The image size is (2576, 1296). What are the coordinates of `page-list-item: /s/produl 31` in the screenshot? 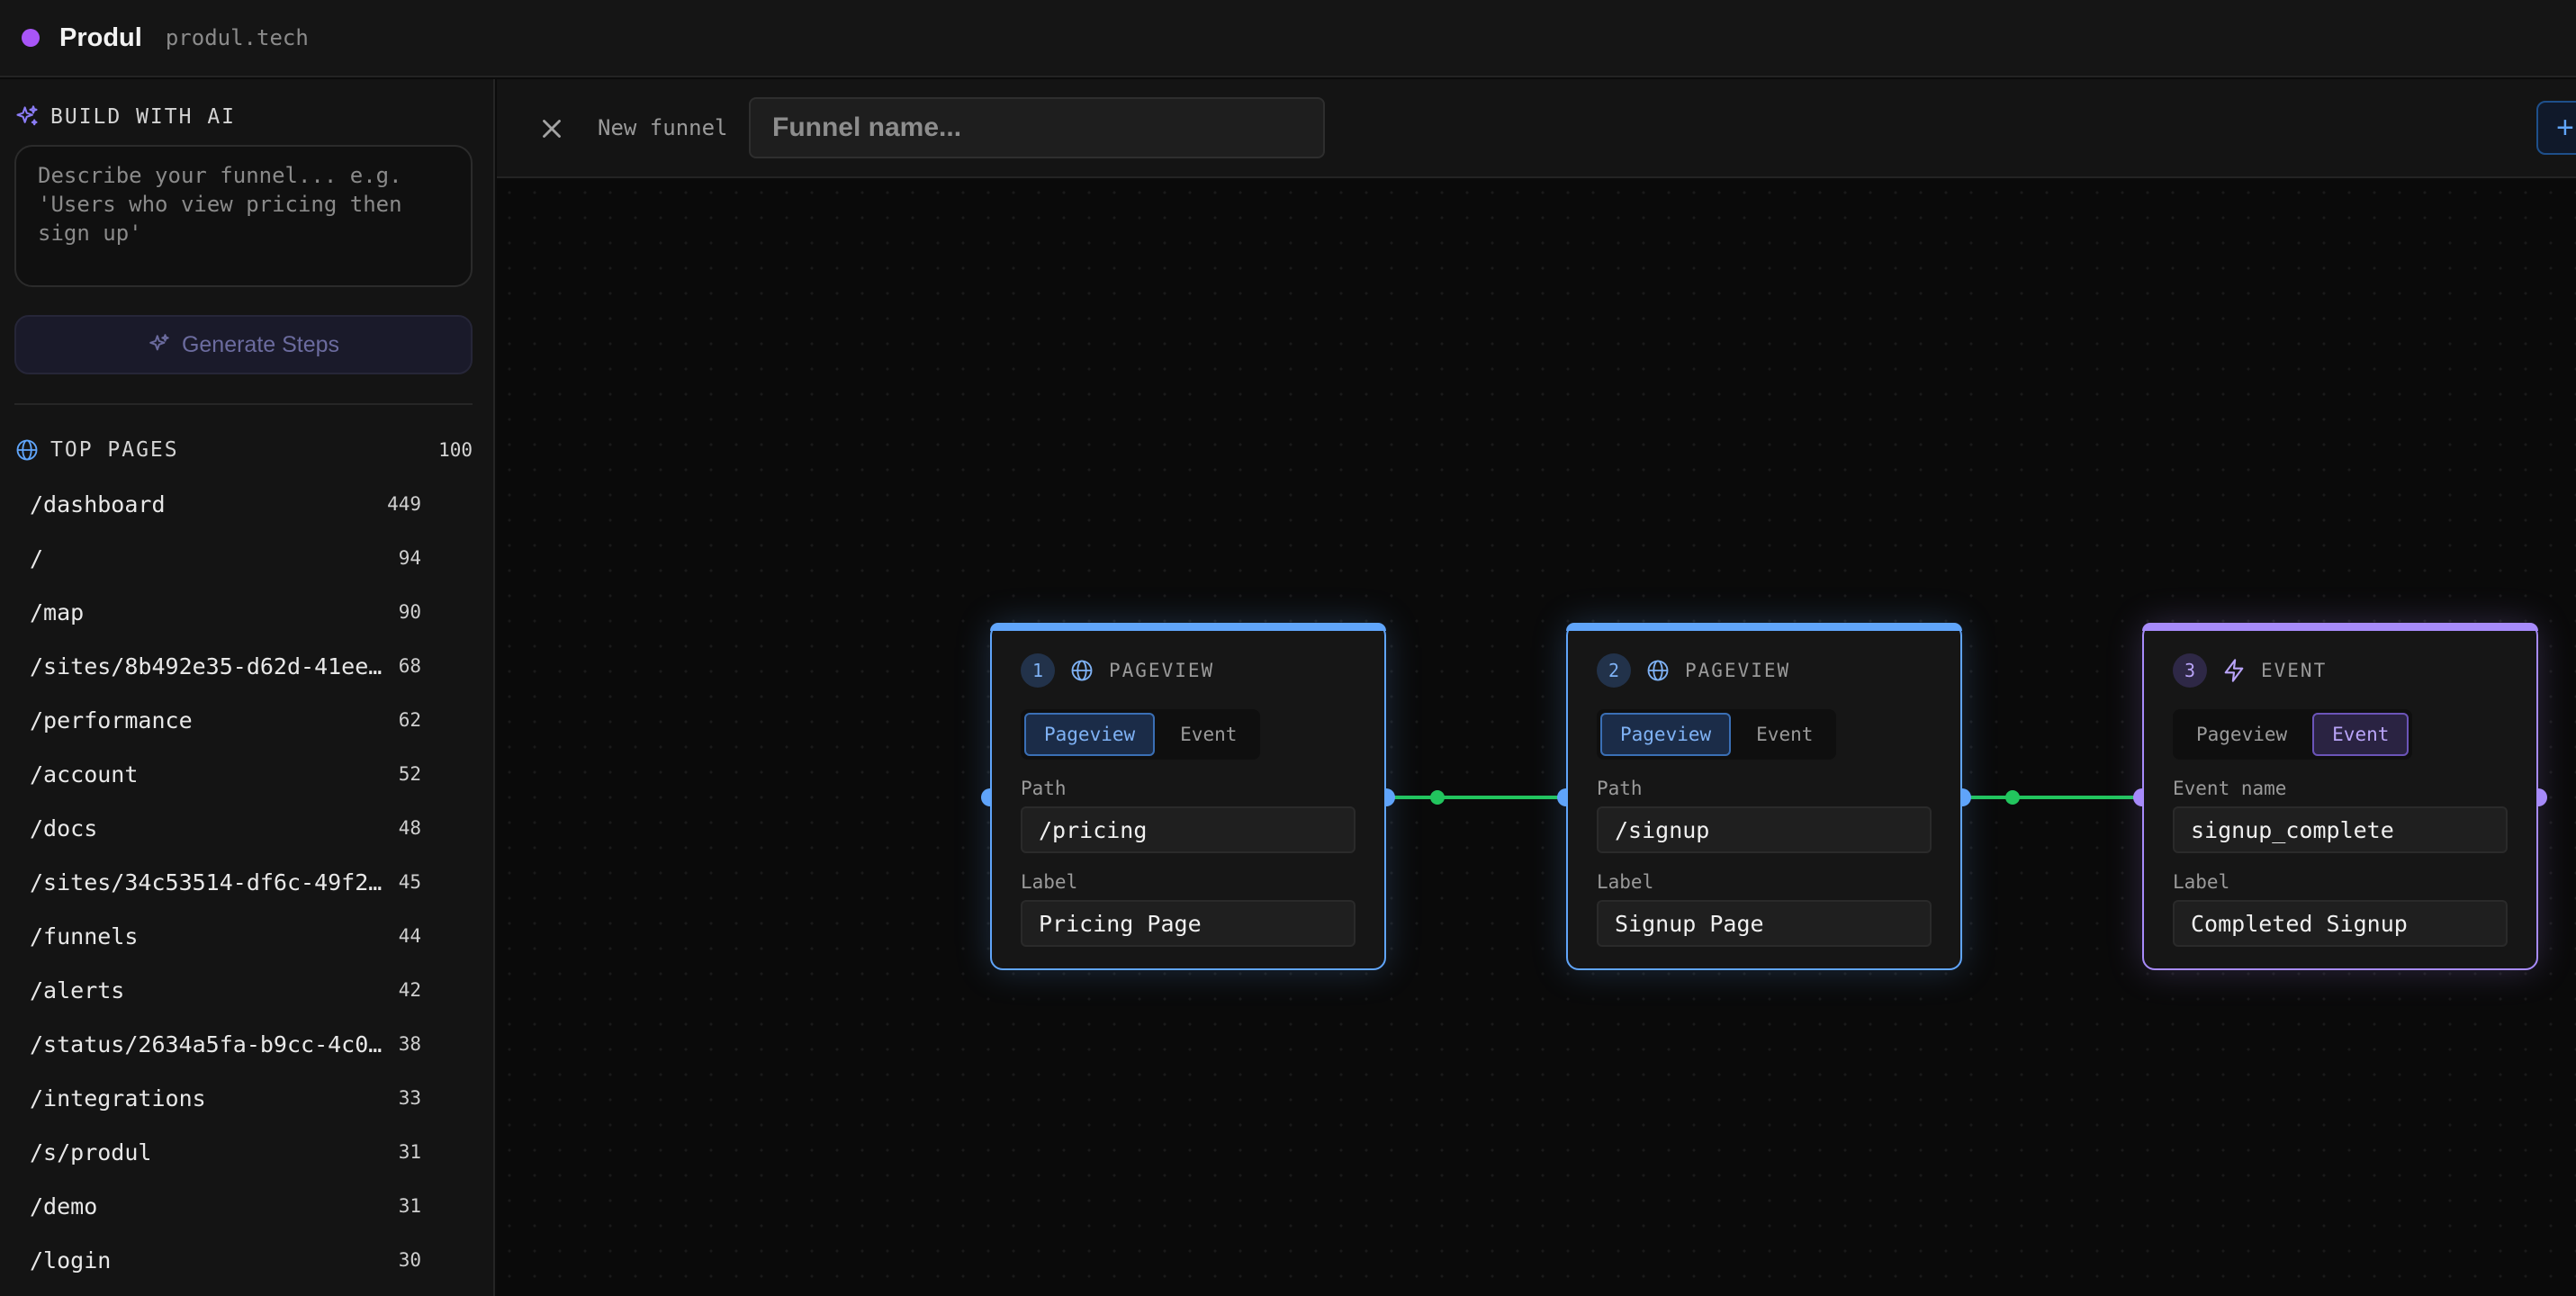 It's located at (247, 1152).